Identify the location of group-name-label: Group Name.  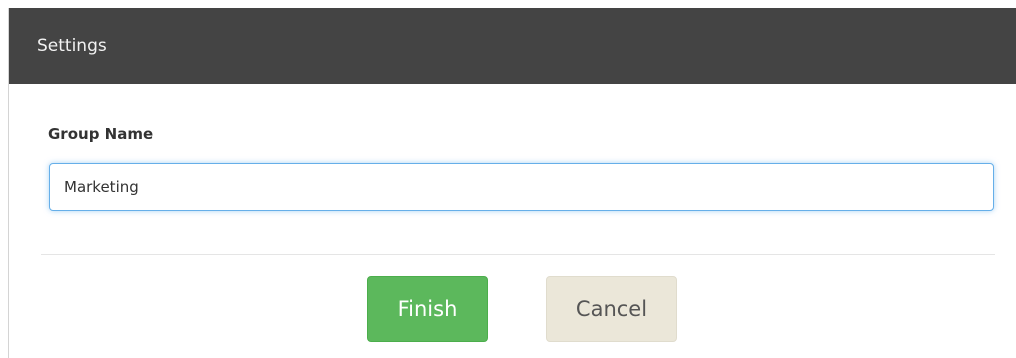
(101, 134).